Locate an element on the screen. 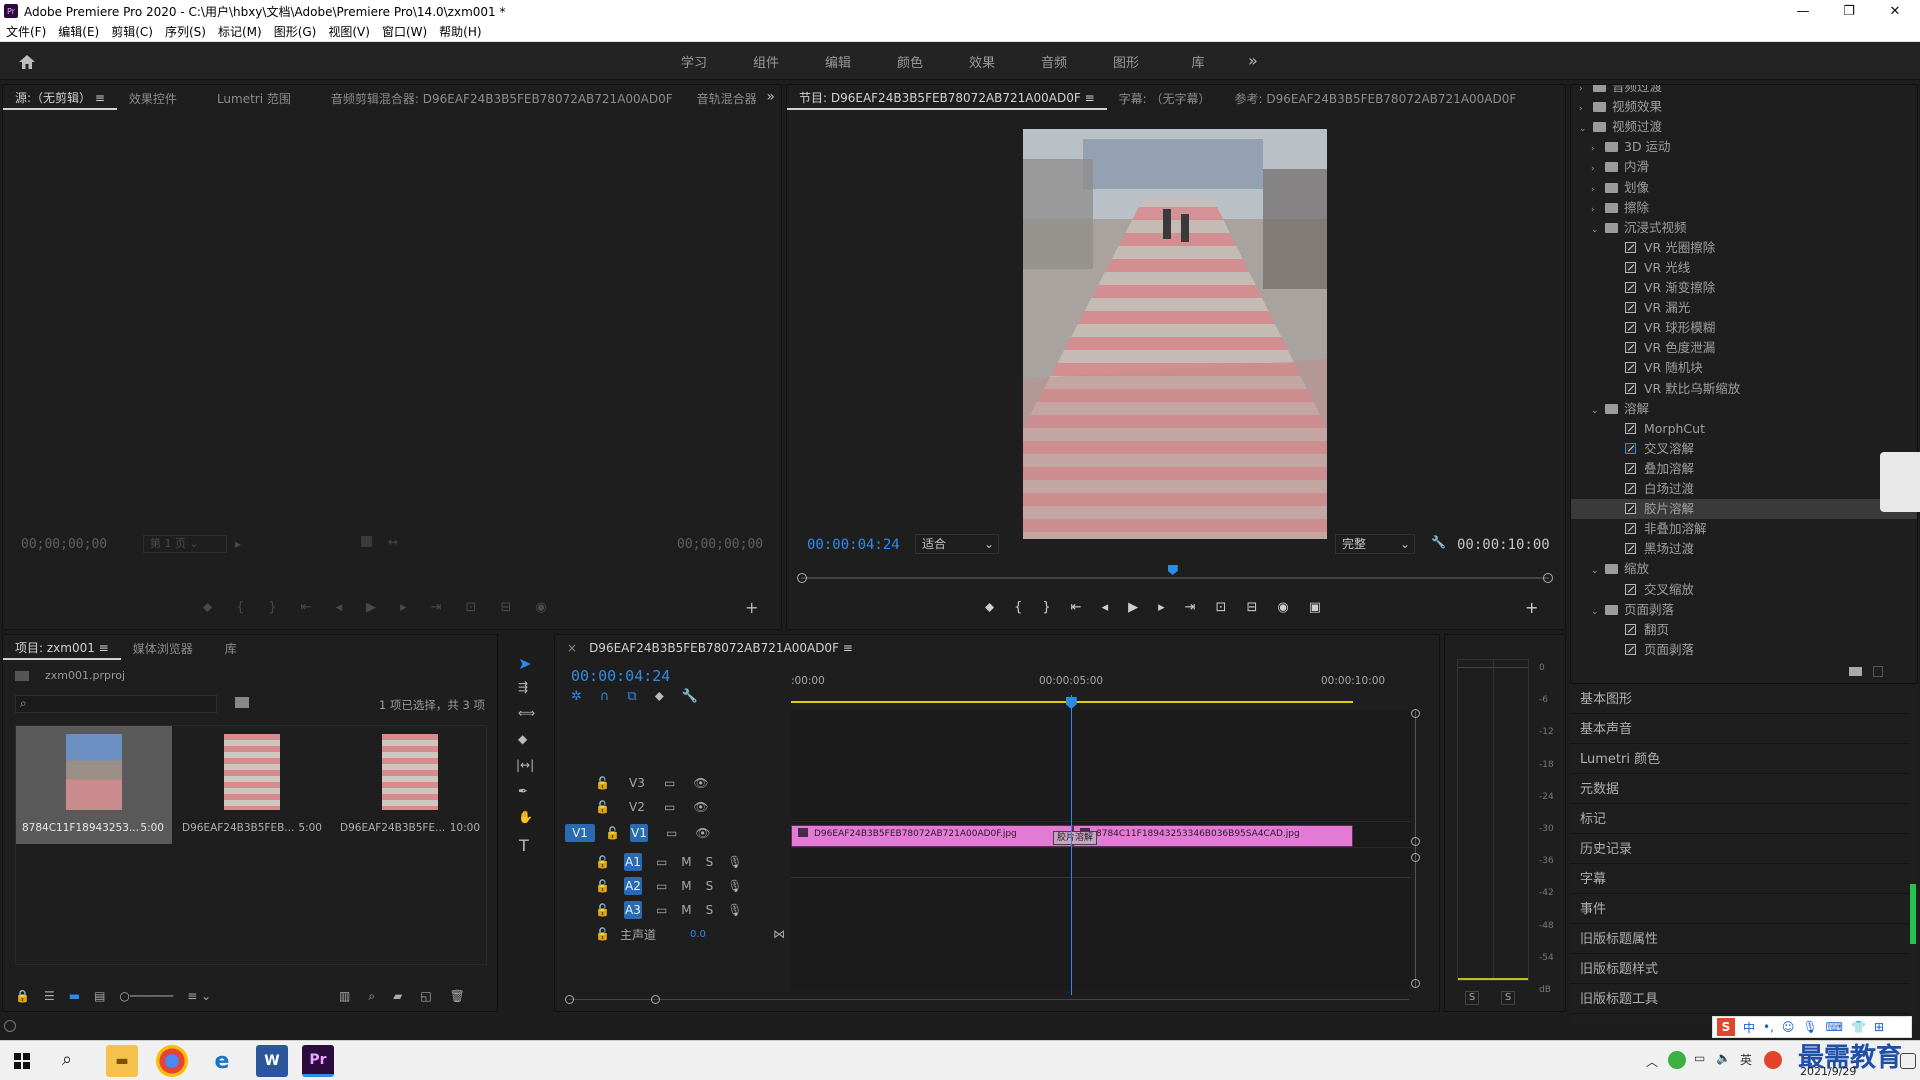  new-bin-icon: ▰ is located at coordinates (397, 996).